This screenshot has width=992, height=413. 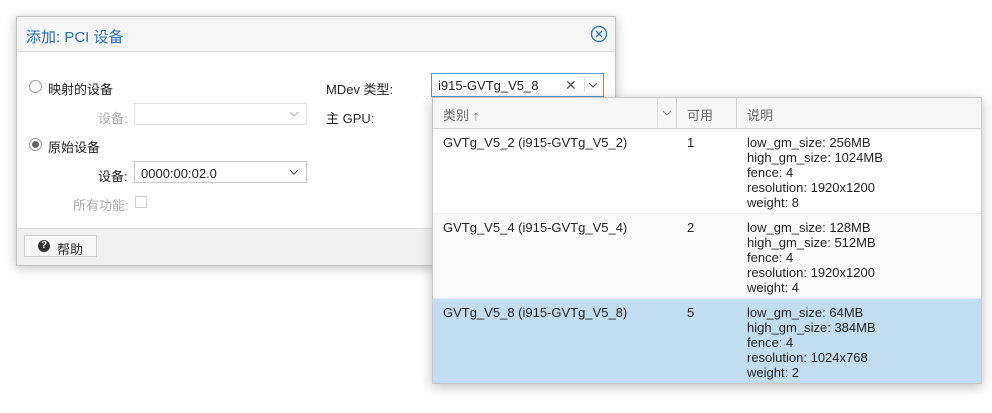 I want to click on raw-device-label: 原始设备, so click(x=74, y=147).